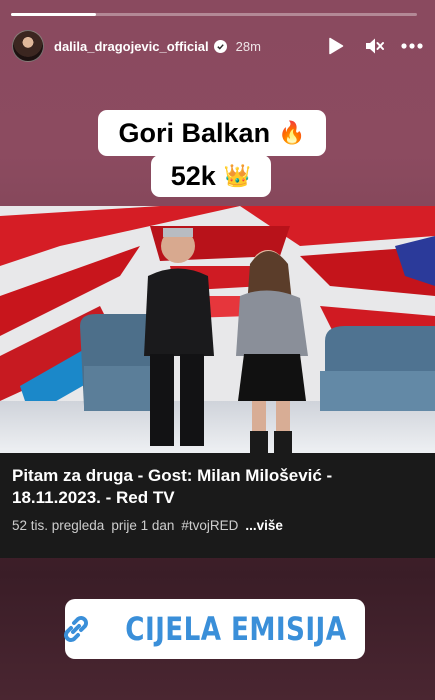 The height and width of the screenshot is (700, 435). What do you see at coordinates (214, 14) in the screenshot?
I see `story-progress-bar` at bounding box center [214, 14].